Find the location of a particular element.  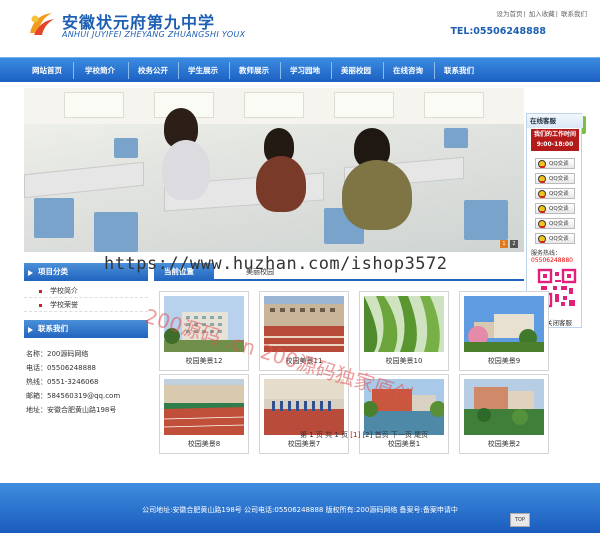

service-hours: 我们的工作时间 9:00-18:00 is located at coordinates (555, 140).